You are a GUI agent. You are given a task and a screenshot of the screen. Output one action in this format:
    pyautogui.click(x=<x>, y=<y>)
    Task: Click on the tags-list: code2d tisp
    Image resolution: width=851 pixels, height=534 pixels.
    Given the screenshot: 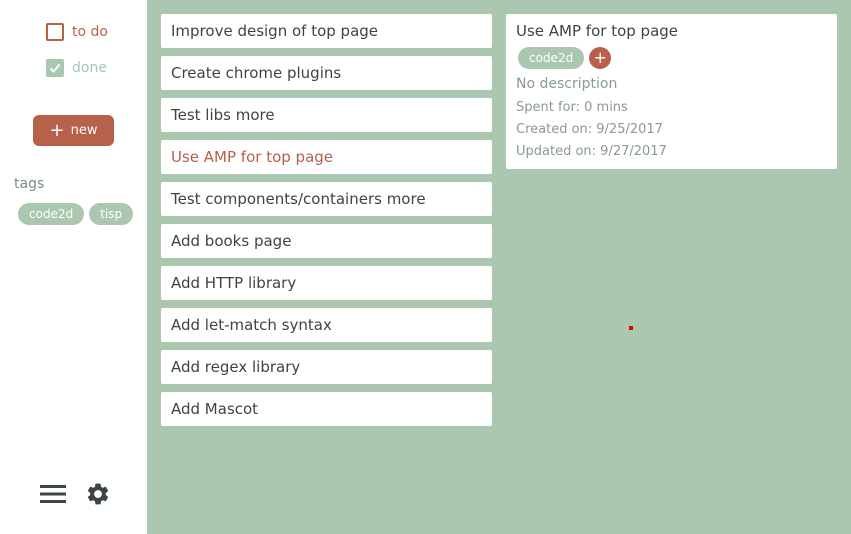 What is the action you would take?
    pyautogui.click(x=76, y=214)
    